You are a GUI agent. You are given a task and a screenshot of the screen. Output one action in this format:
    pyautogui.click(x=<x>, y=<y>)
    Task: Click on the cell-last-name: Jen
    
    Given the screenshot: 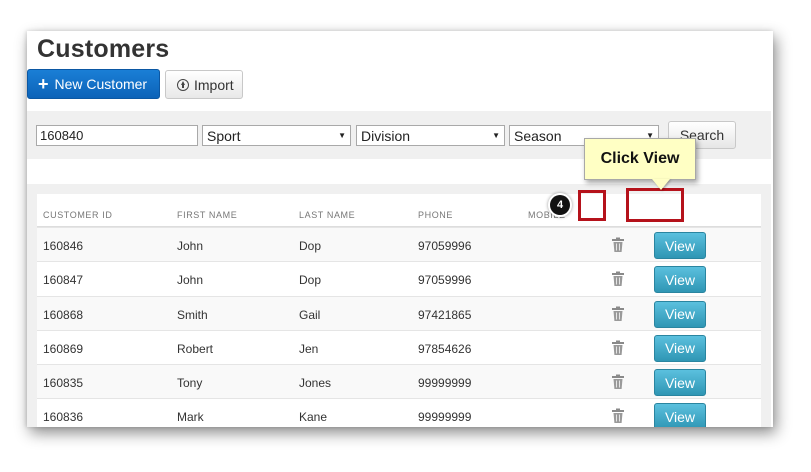 What is the action you would take?
    pyautogui.click(x=309, y=348)
    